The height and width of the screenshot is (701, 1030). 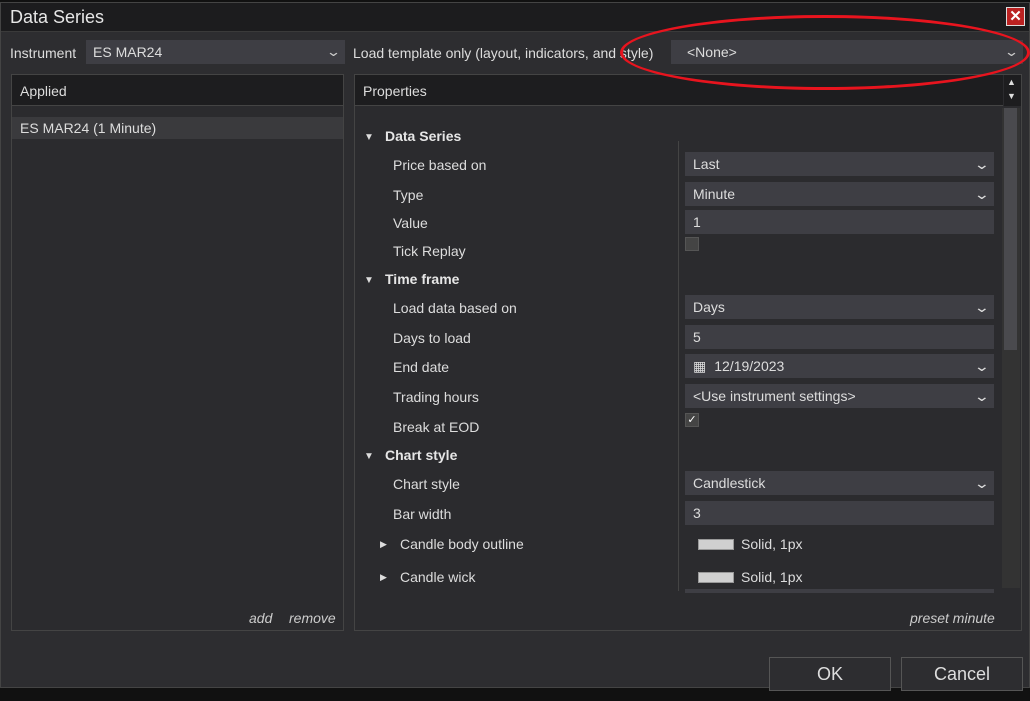 I want to click on property-label: Price based on, so click(x=440, y=165).